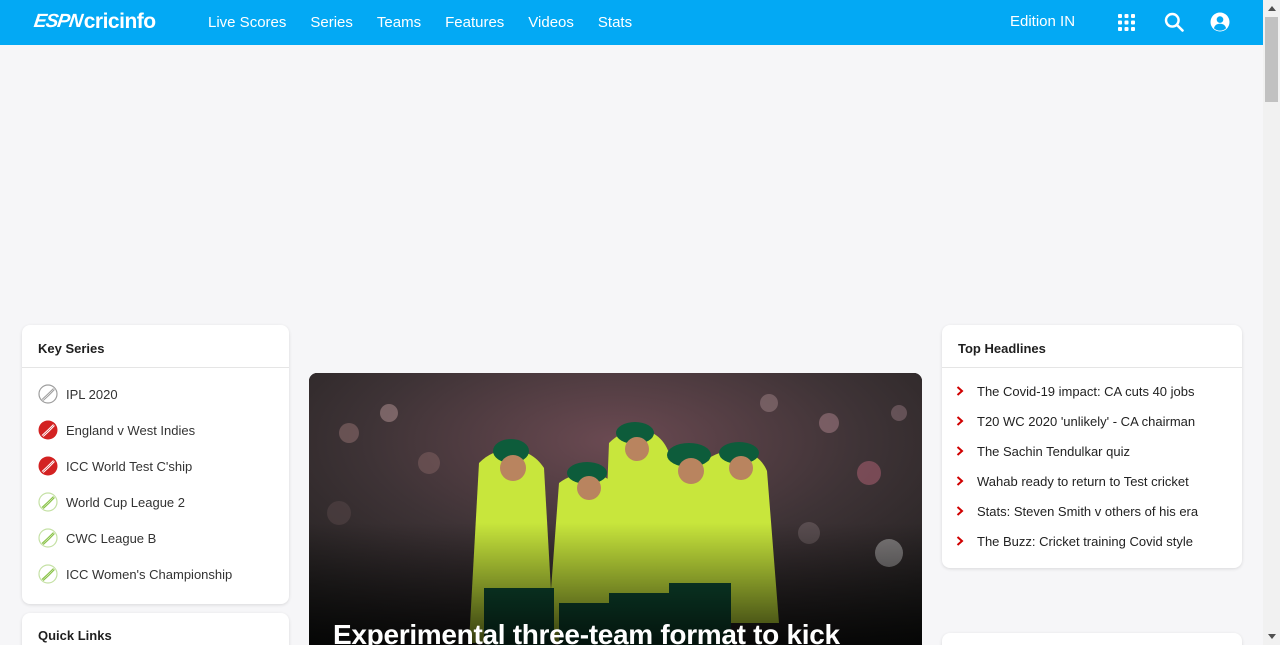 This screenshot has height=645, width=1280. What do you see at coordinates (1042, 21) in the screenshot?
I see `edition-selector: Edition IN` at bounding box center [1042, 21].